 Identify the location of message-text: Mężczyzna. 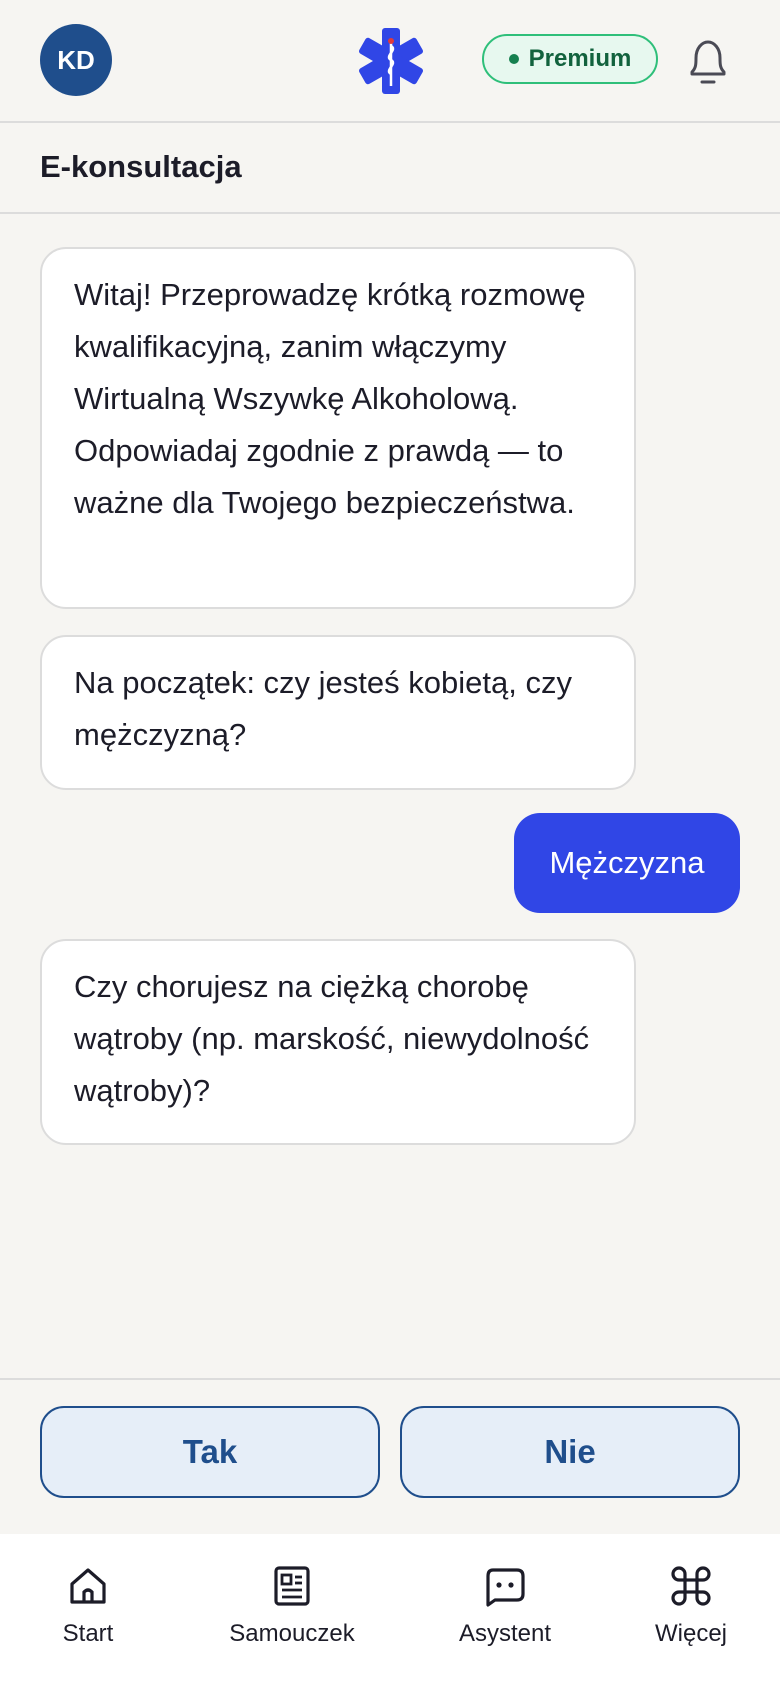
(627, 862).